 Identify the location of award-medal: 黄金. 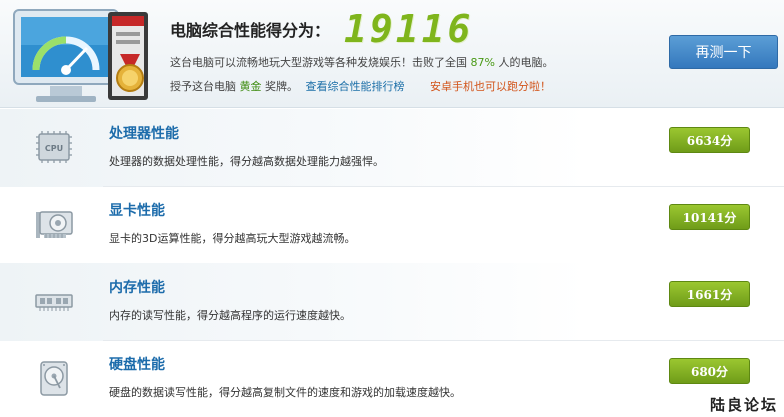
(250, 86).